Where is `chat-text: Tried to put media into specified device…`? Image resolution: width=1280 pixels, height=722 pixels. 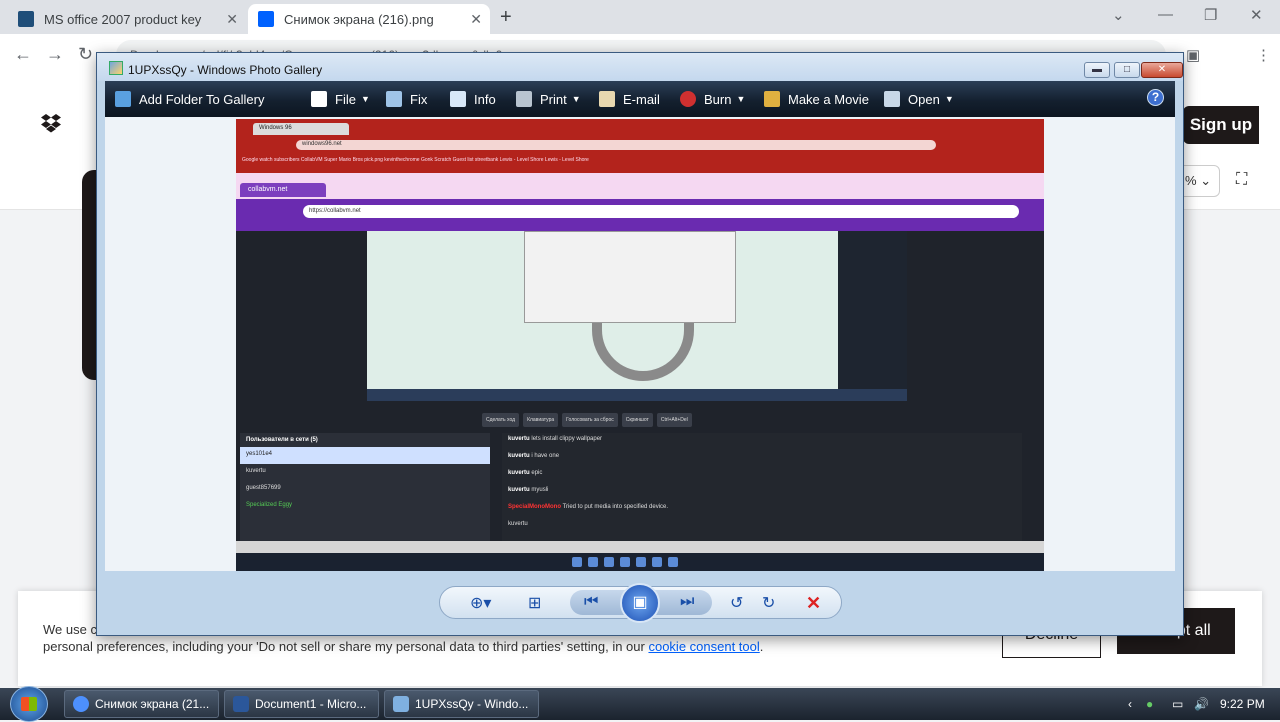
chat-text: Tried to put media into specified device… is located at coordinates (615, 507).